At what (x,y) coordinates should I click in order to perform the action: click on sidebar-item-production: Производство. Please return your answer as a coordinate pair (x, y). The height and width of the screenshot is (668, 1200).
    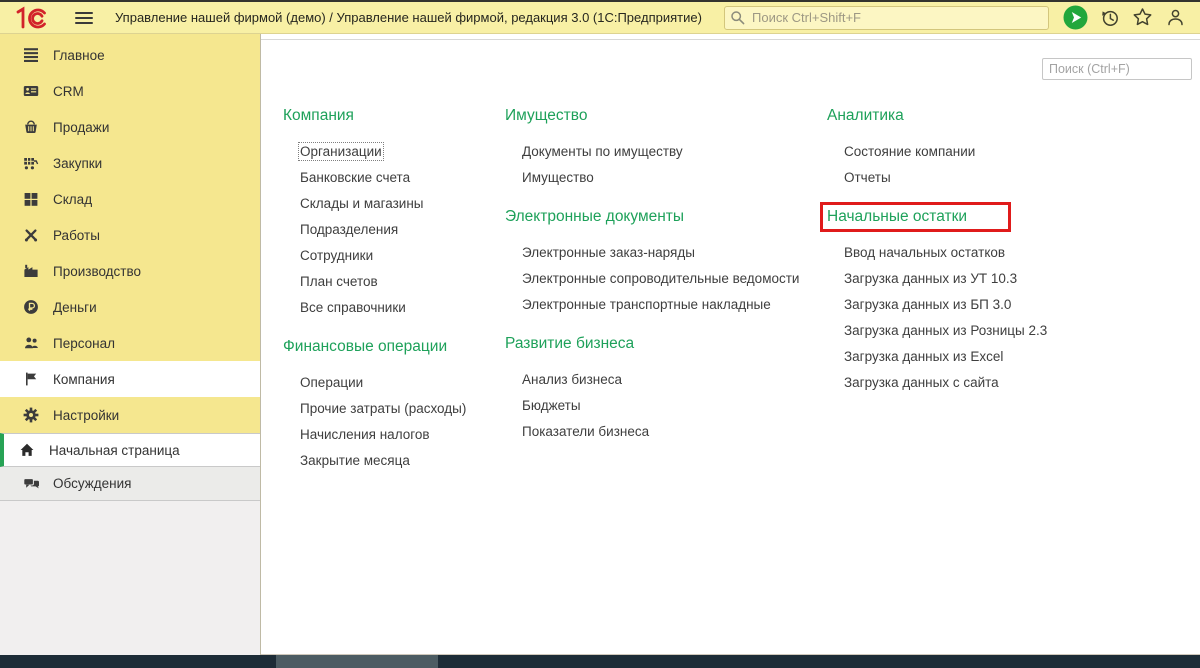
    Looking at the image, I should click on (130, 271).